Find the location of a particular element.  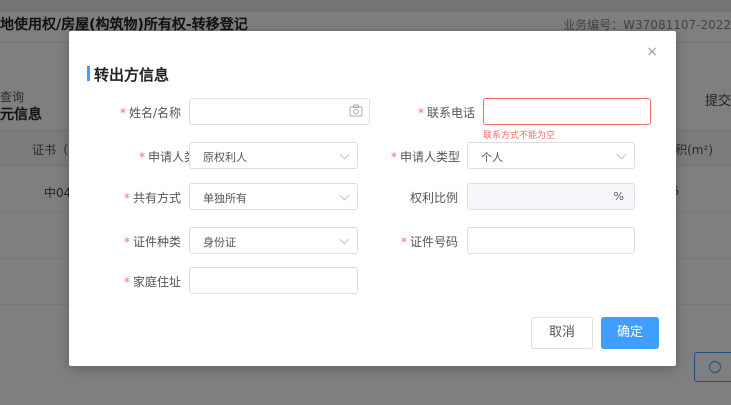

address-label-text: 家庭住址 is located at coordinates (156, 282).